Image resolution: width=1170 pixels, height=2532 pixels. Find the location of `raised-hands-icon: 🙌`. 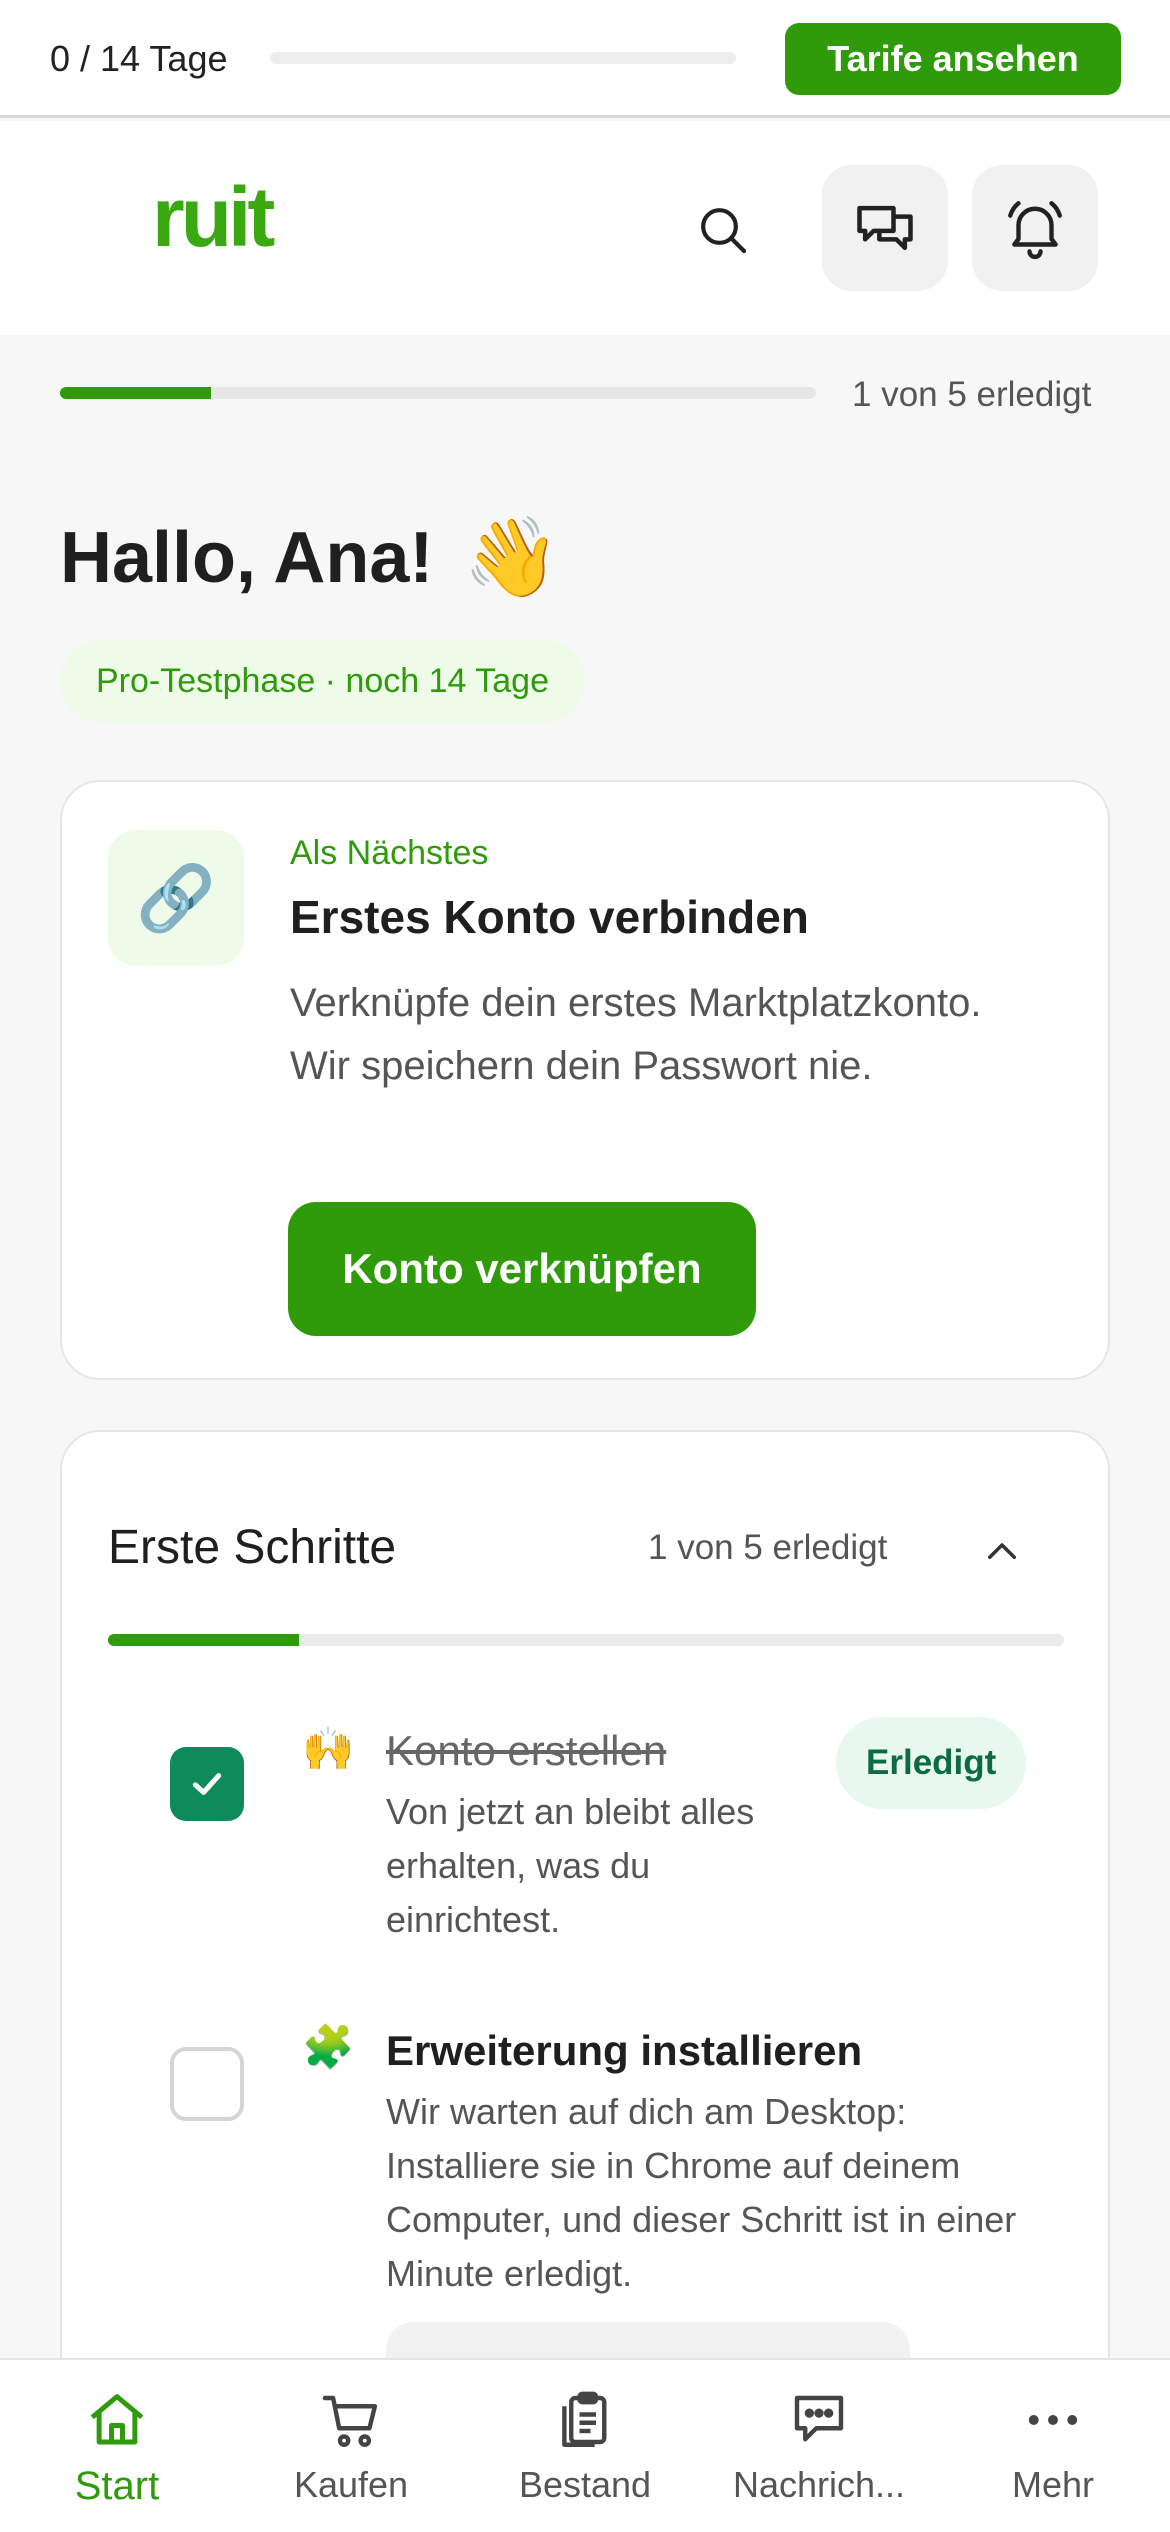

raised-hands-icon: 🙌 is located at coordinates (328, 1748).